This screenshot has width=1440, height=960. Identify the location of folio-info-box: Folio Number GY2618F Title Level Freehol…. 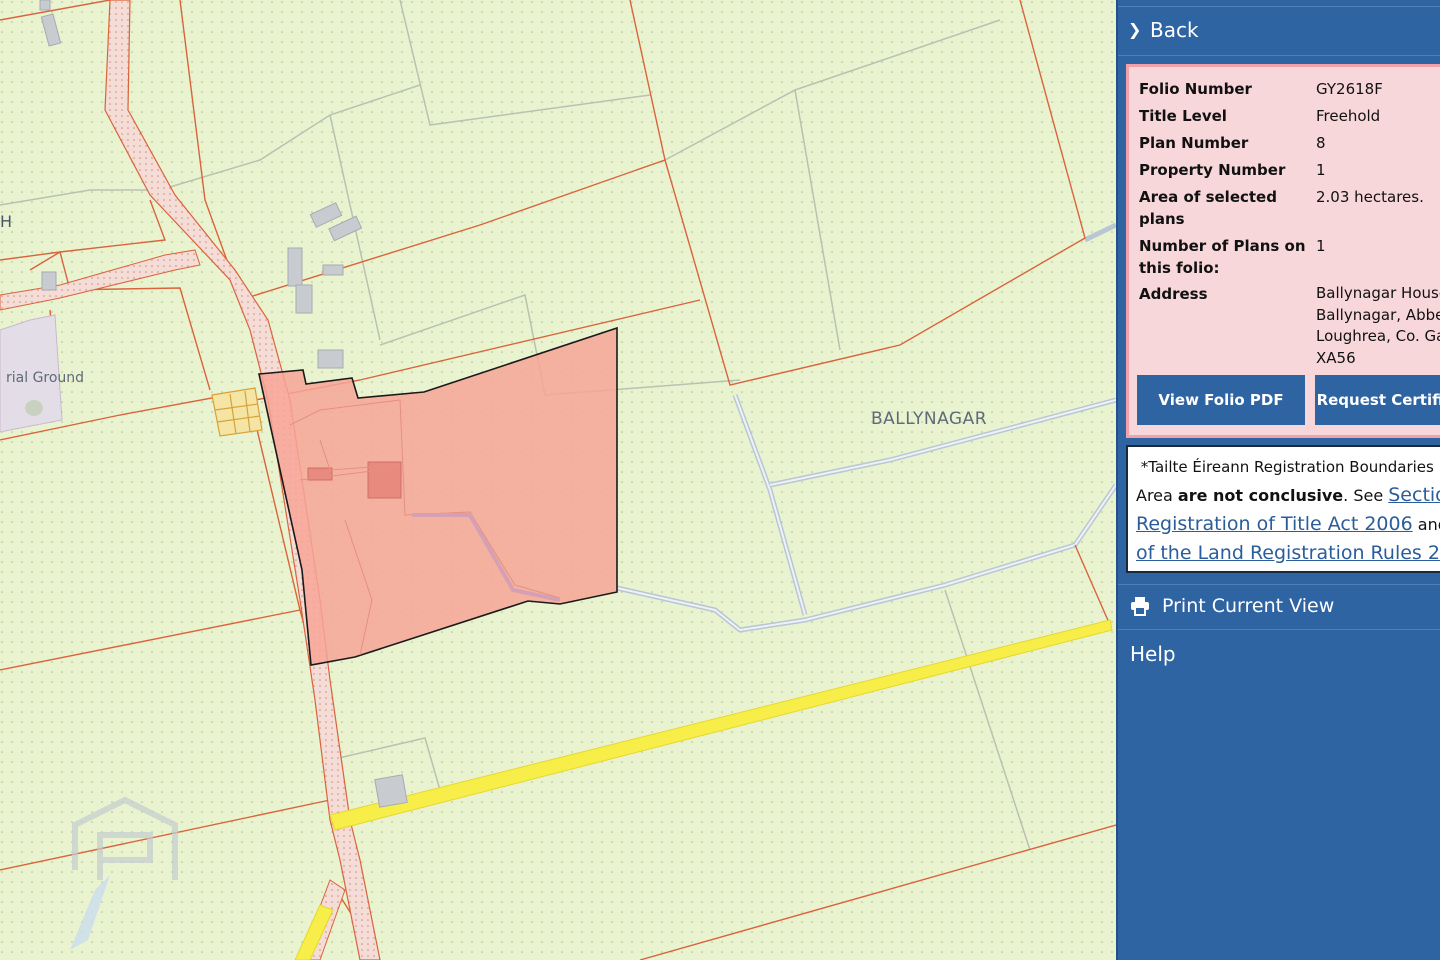
(1283, 251).